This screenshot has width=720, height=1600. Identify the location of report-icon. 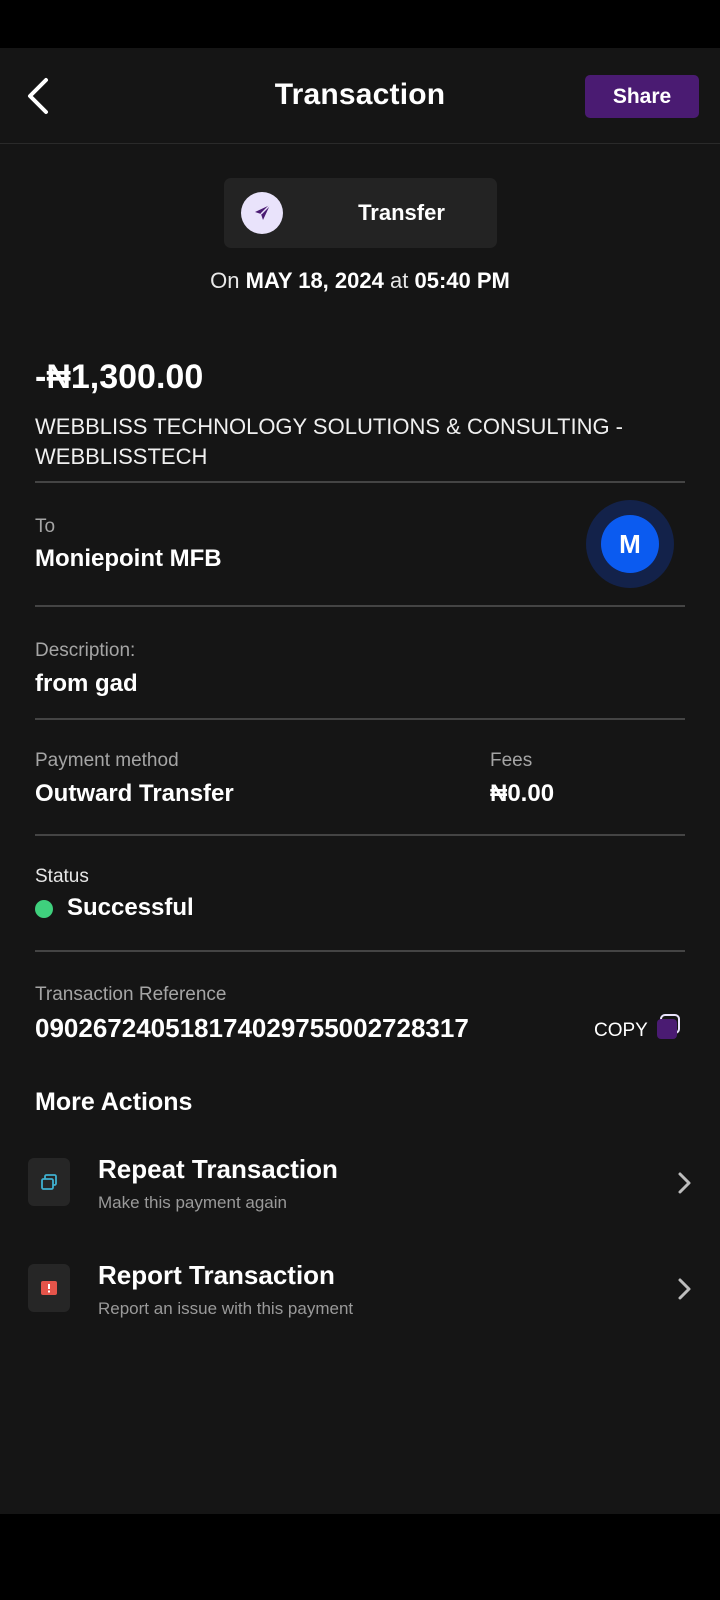
(49, 1288).